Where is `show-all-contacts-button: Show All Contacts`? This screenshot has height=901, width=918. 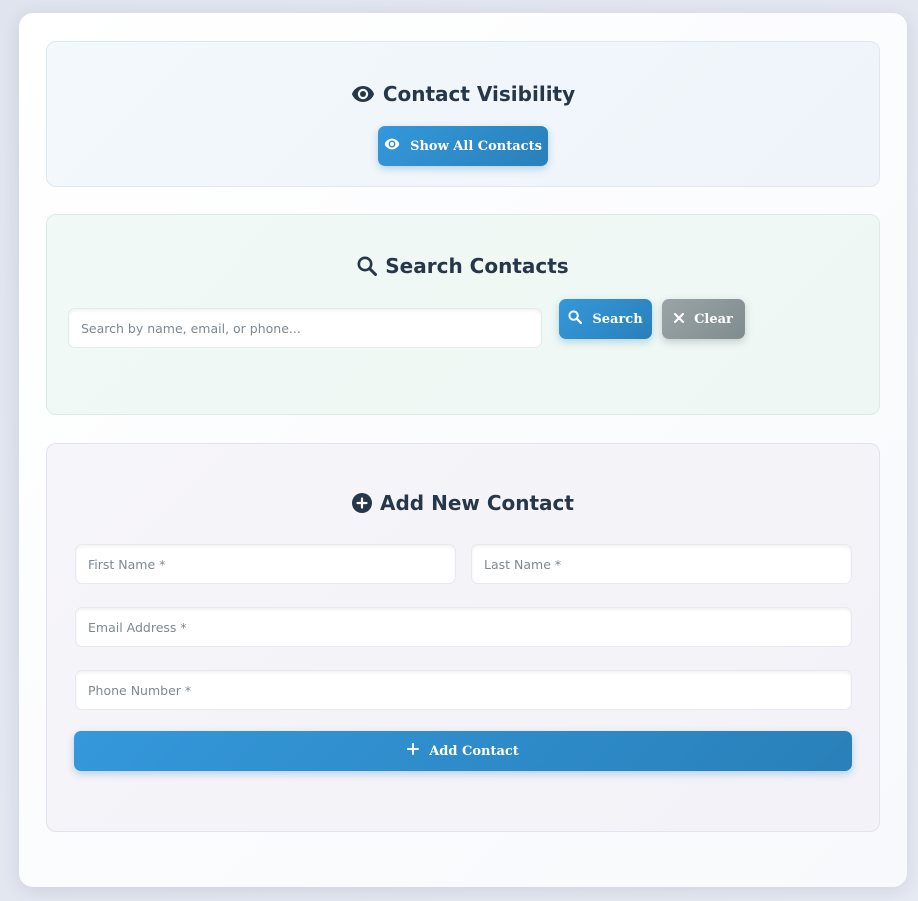
show-all-contacts-button: Show All Contacts is located at coordinates (463, 146).